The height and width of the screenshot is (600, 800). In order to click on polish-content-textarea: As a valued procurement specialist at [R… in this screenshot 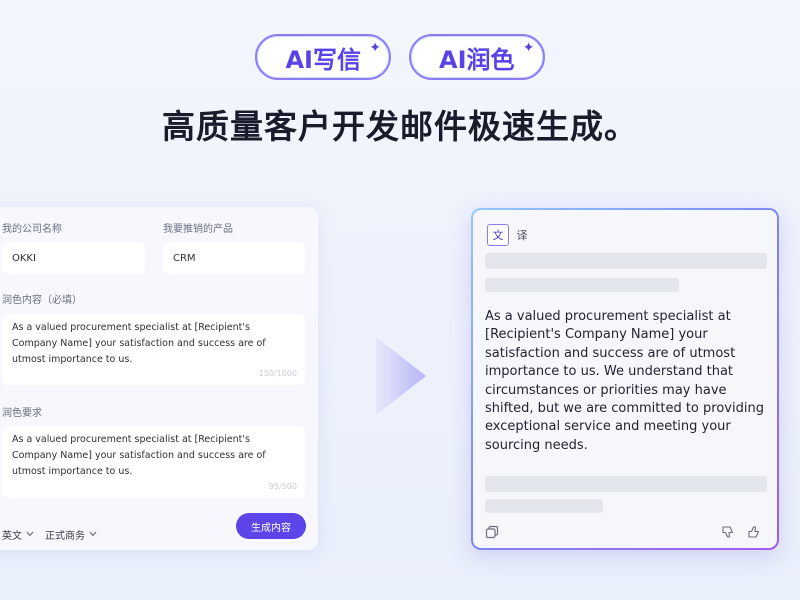, I will do `click(153, 349)`.